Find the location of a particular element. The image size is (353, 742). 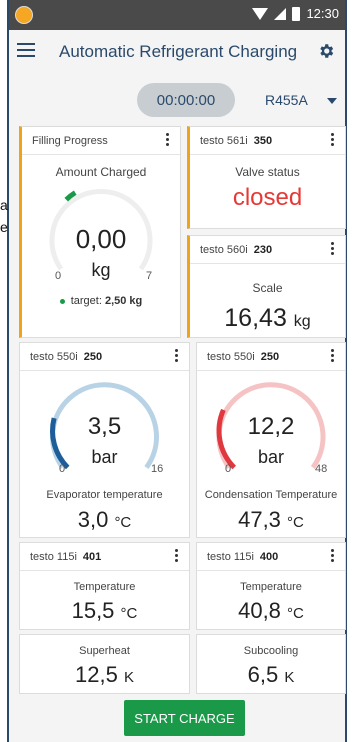

evaporator-temp-reading: 3,0 °C is located at coordinates (104, 520).